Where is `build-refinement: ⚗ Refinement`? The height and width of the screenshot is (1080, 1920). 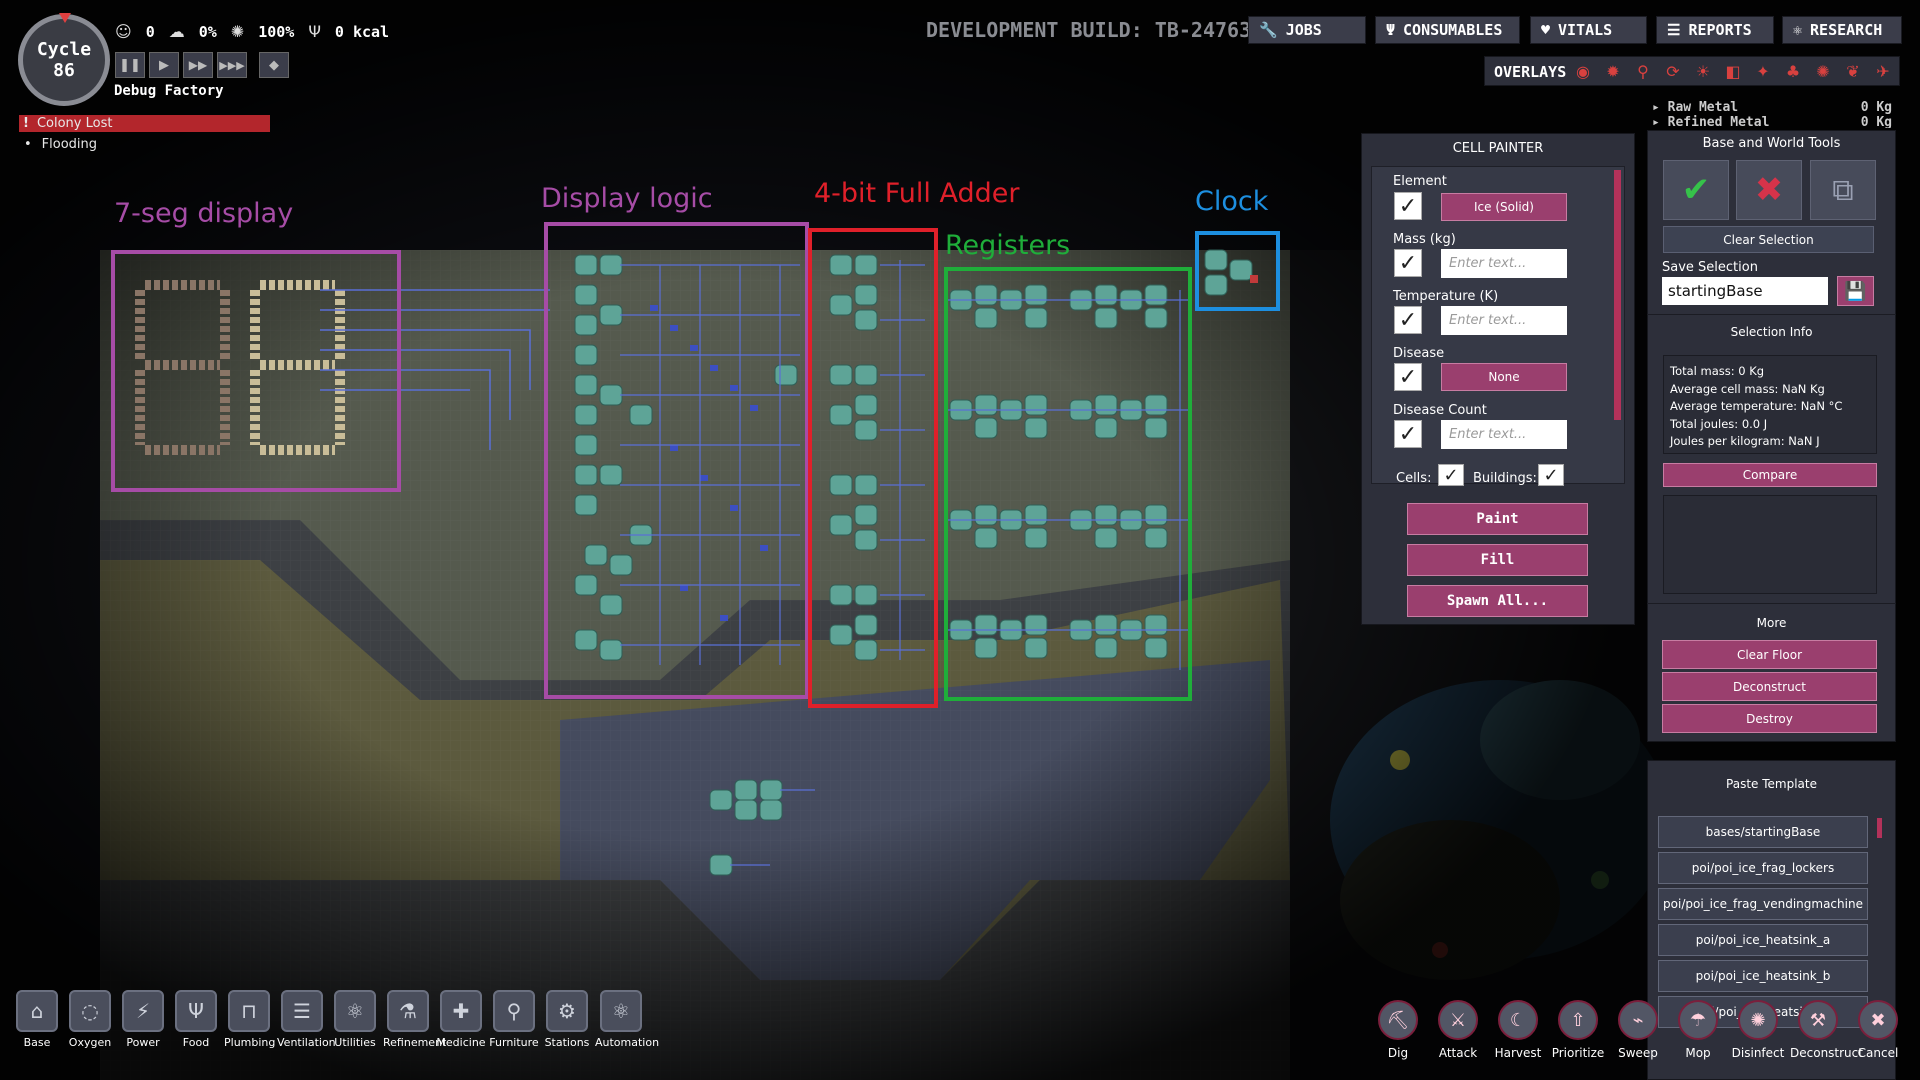
build-refinement: ⚗ Refinement is located at coordinates (414, 1019).